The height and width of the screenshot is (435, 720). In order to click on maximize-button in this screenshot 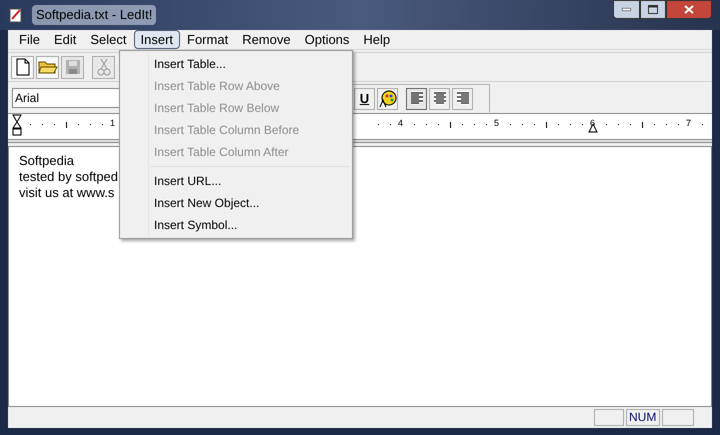, I will do `click(653, 9)`.